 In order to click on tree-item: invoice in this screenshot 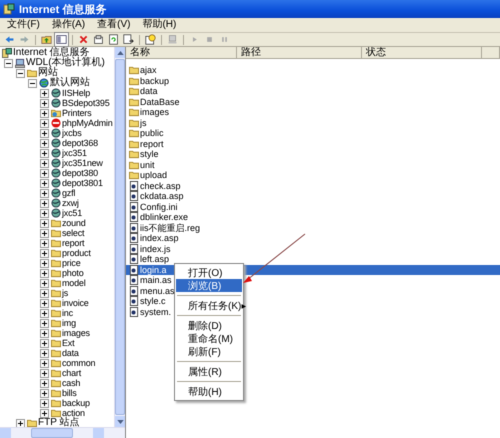, I will do `click(75, 303)`.